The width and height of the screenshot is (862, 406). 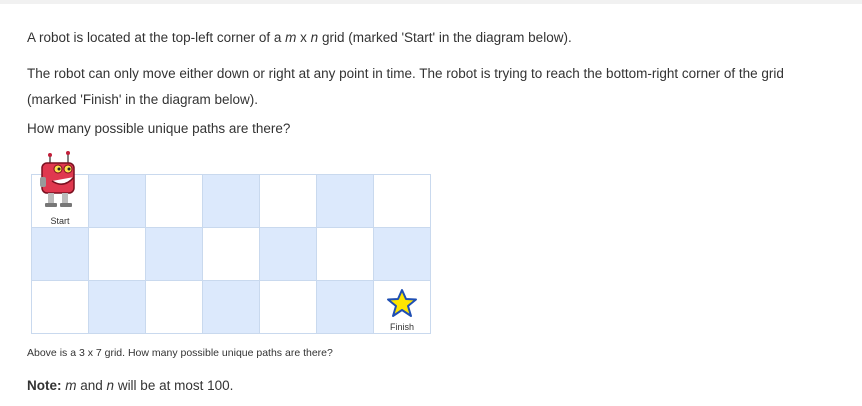 I want to click on start-label: Start, so click(x=60, y=221).